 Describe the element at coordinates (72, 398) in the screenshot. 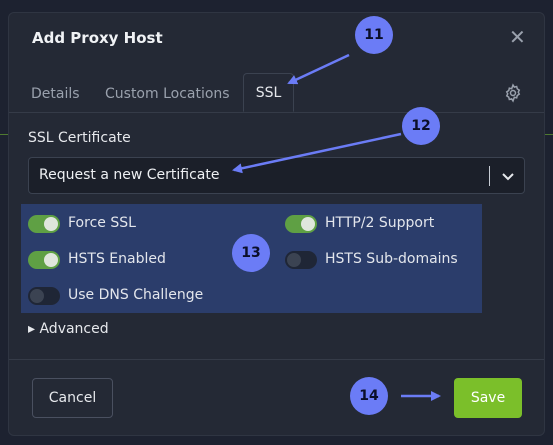

I see `cancel-button: Cancel` at that location.